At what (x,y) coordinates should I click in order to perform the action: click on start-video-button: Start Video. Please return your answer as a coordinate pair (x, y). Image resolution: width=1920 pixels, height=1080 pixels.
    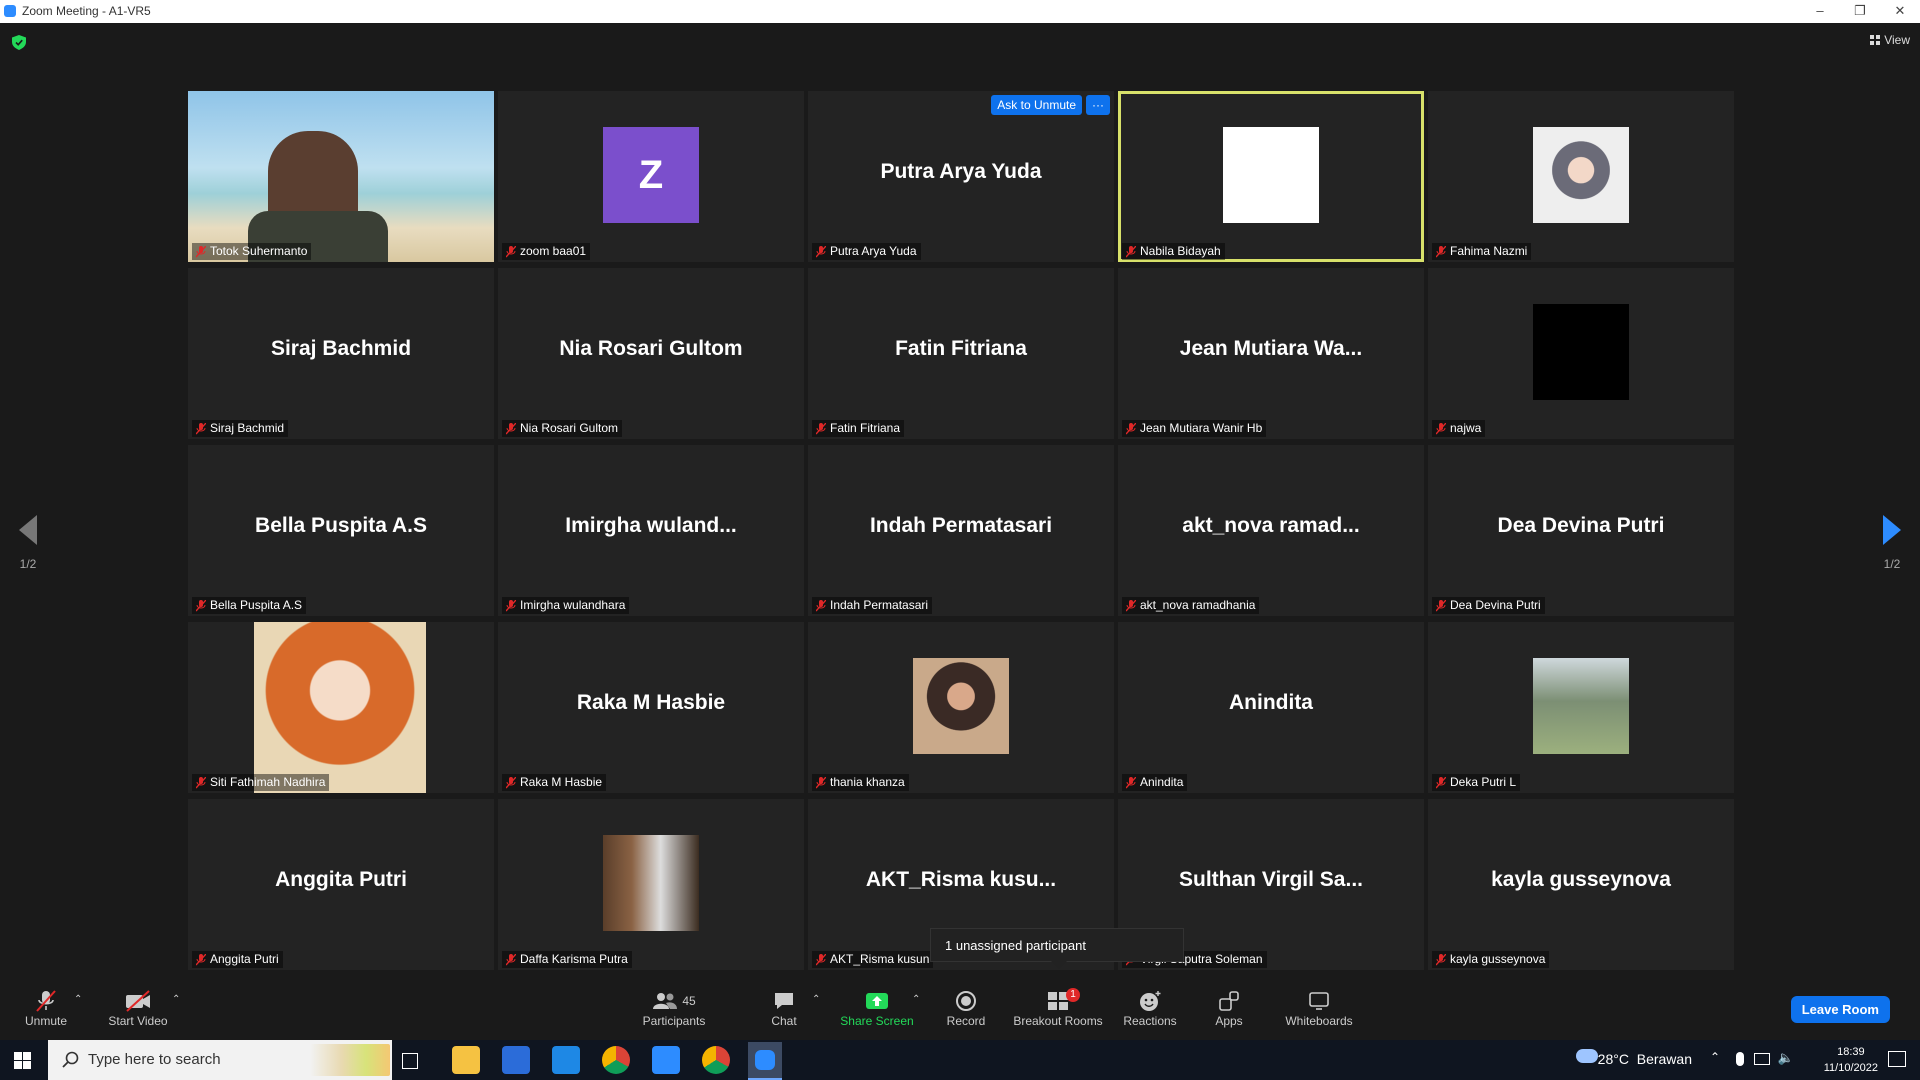
    Looking at the image, I should click on (138, 1008).